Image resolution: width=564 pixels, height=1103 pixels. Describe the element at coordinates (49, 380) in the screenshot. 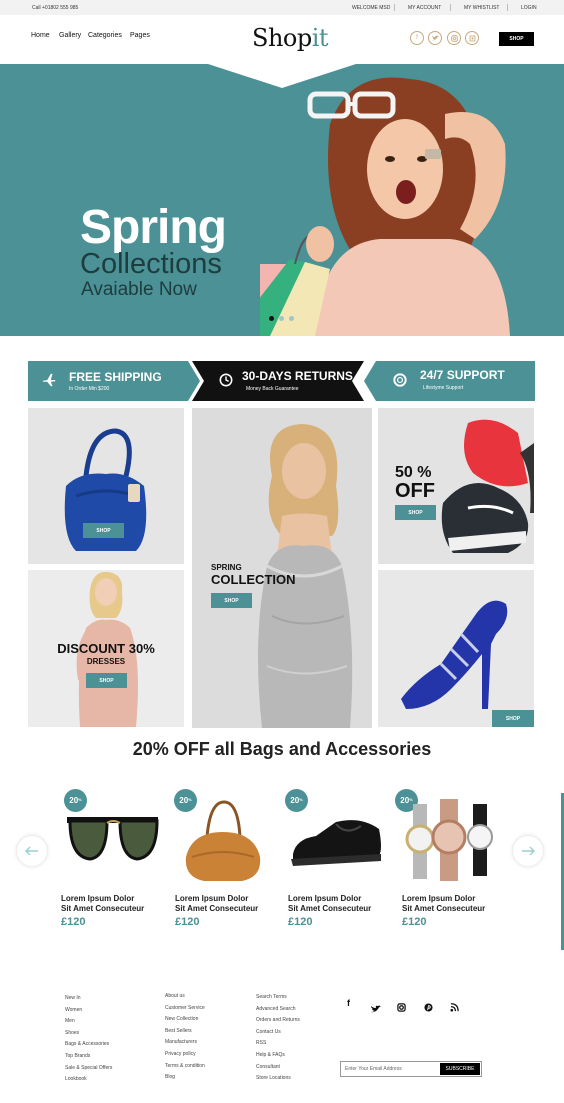

I see `airplane-icon` at that location.